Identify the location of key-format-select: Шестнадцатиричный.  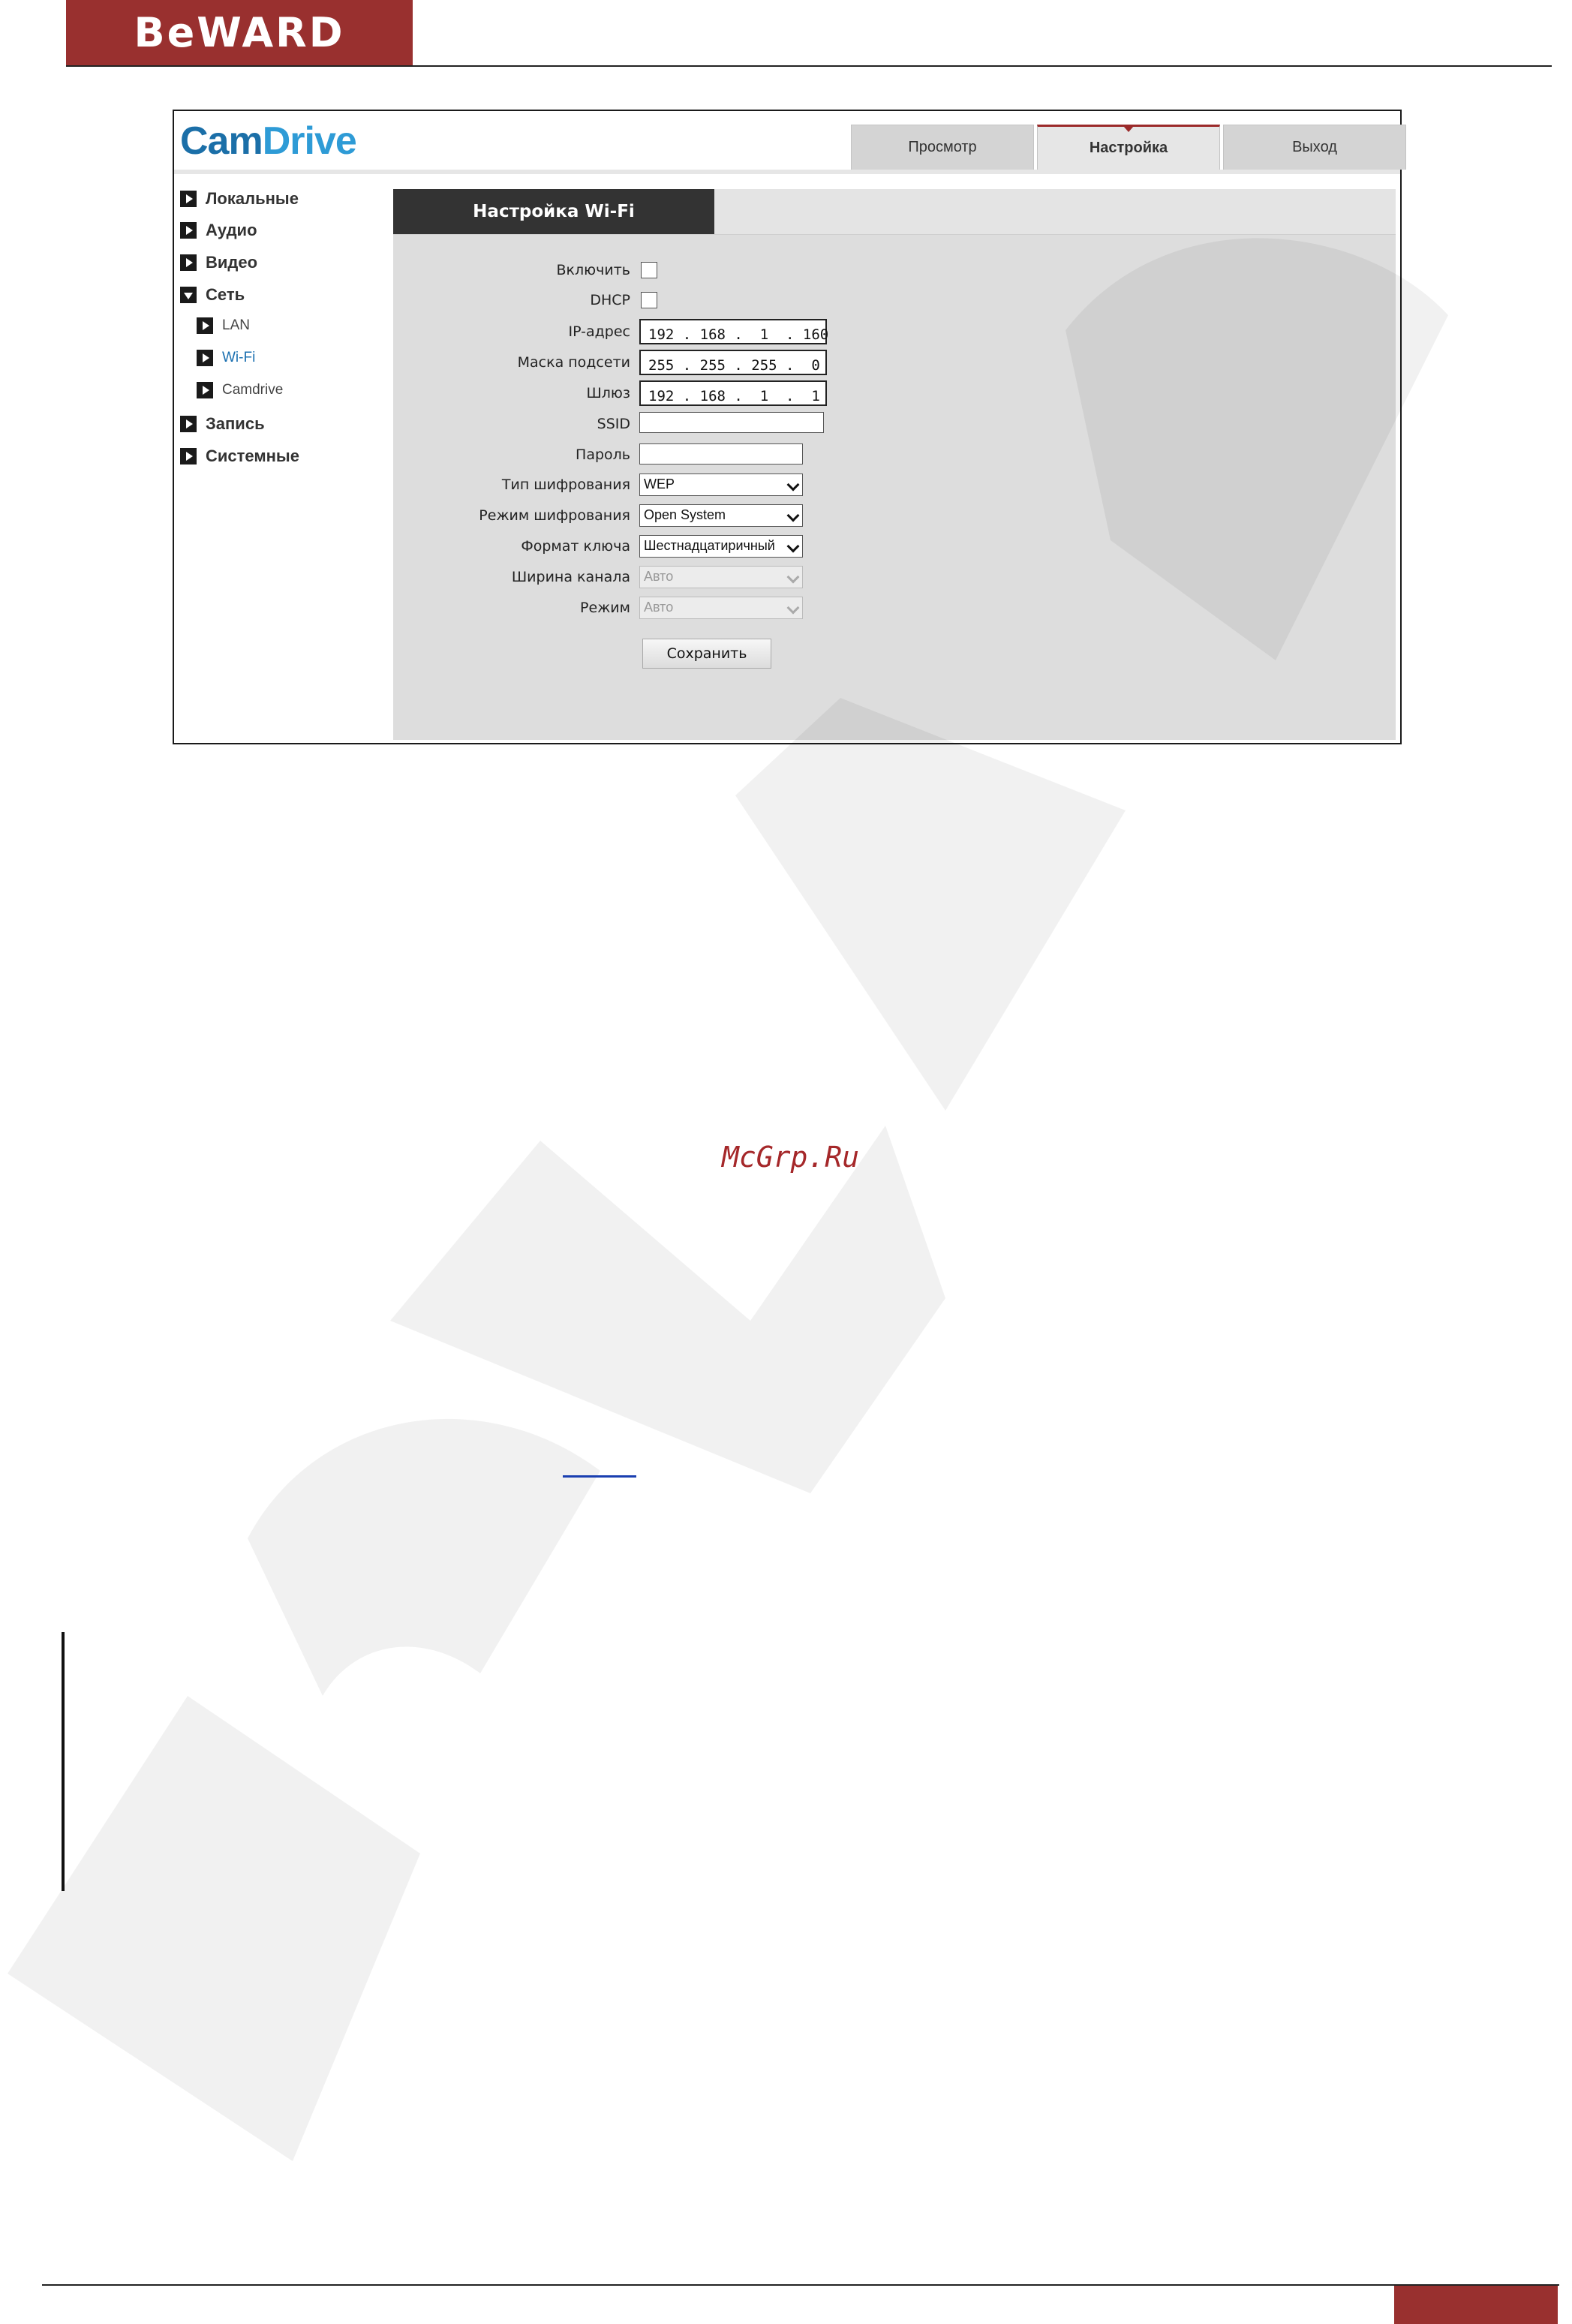
(721, 546).